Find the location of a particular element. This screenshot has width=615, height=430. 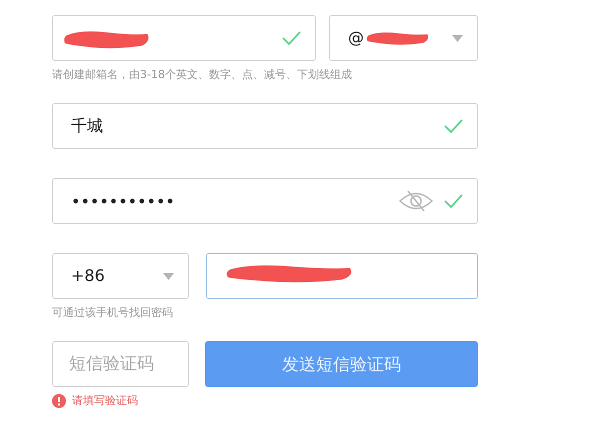

sms-code-input: 短信验证码 is located at coordinates (121, 364).